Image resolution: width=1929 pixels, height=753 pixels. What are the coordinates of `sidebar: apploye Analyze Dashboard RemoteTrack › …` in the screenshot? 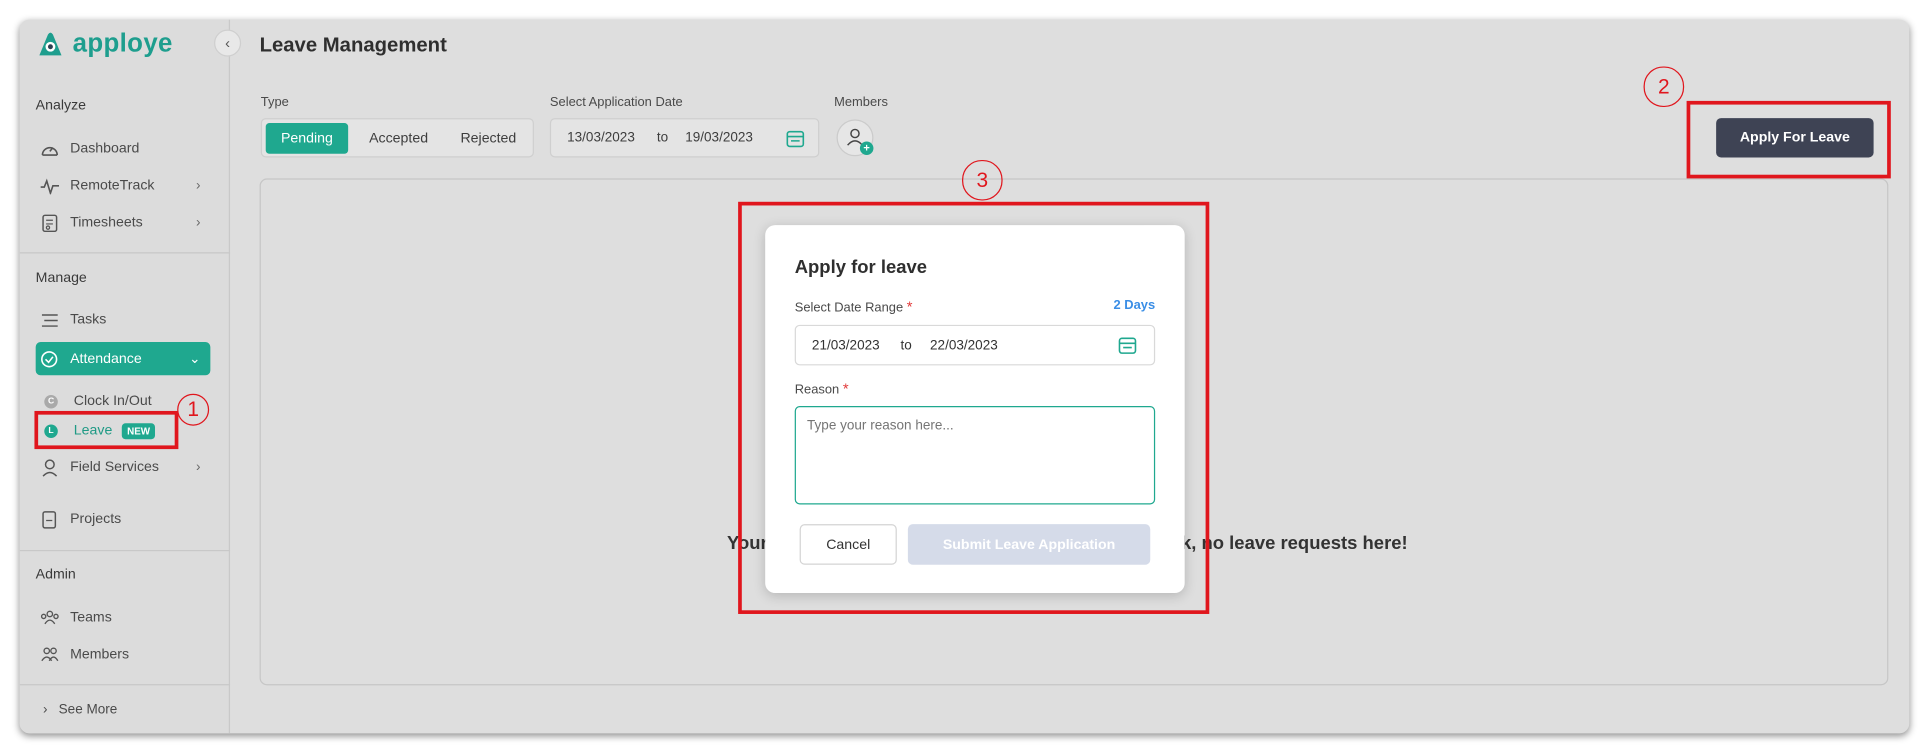 It's located at (125, 376).